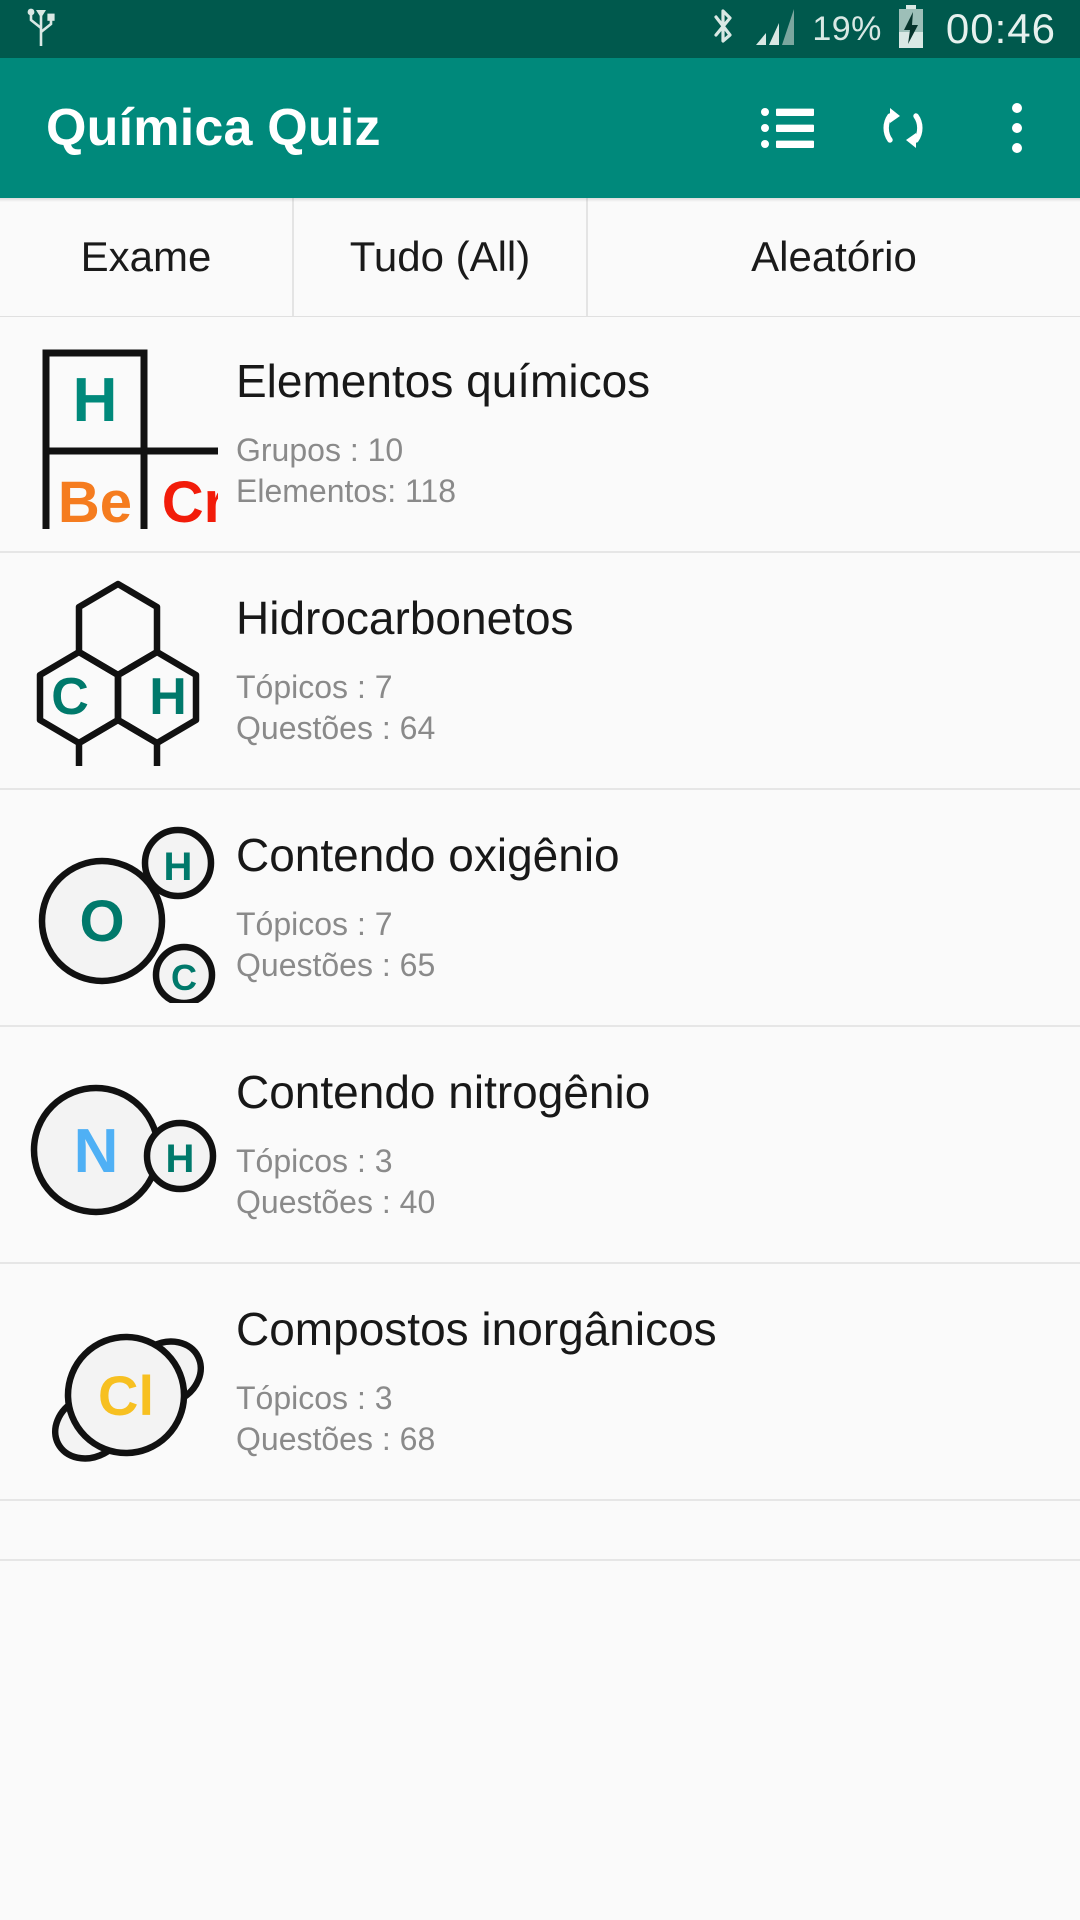  I want to click on list-item-subtitle-1: Grupos : 10, so click(320, 450).